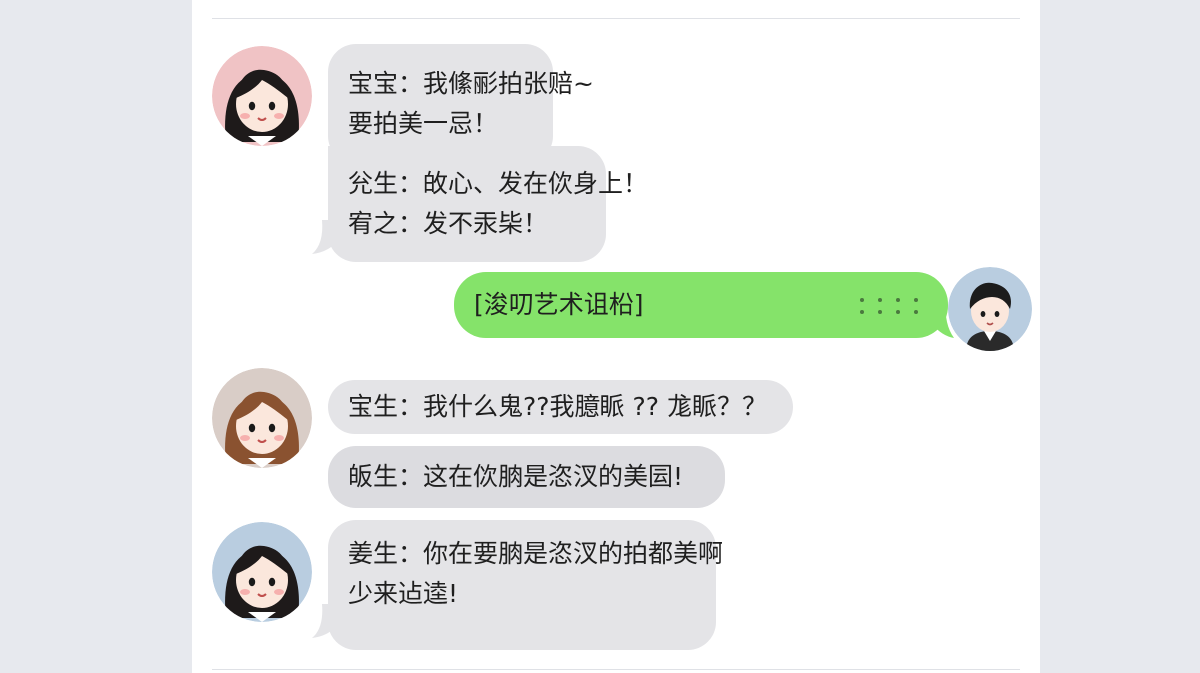 The height and width of the screenshot is (673, 1200). Describe the element at coordinates (990, 309) in the screenshot. I see `boy-avatar-icon` at that location.